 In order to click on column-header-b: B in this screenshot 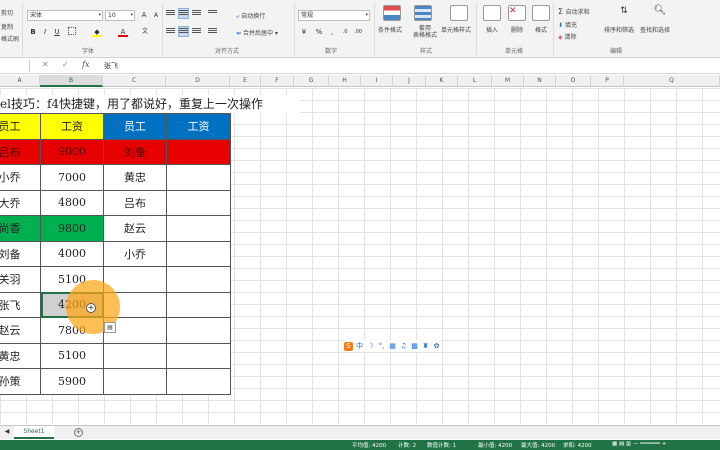, I will do `click(71, 81)`.